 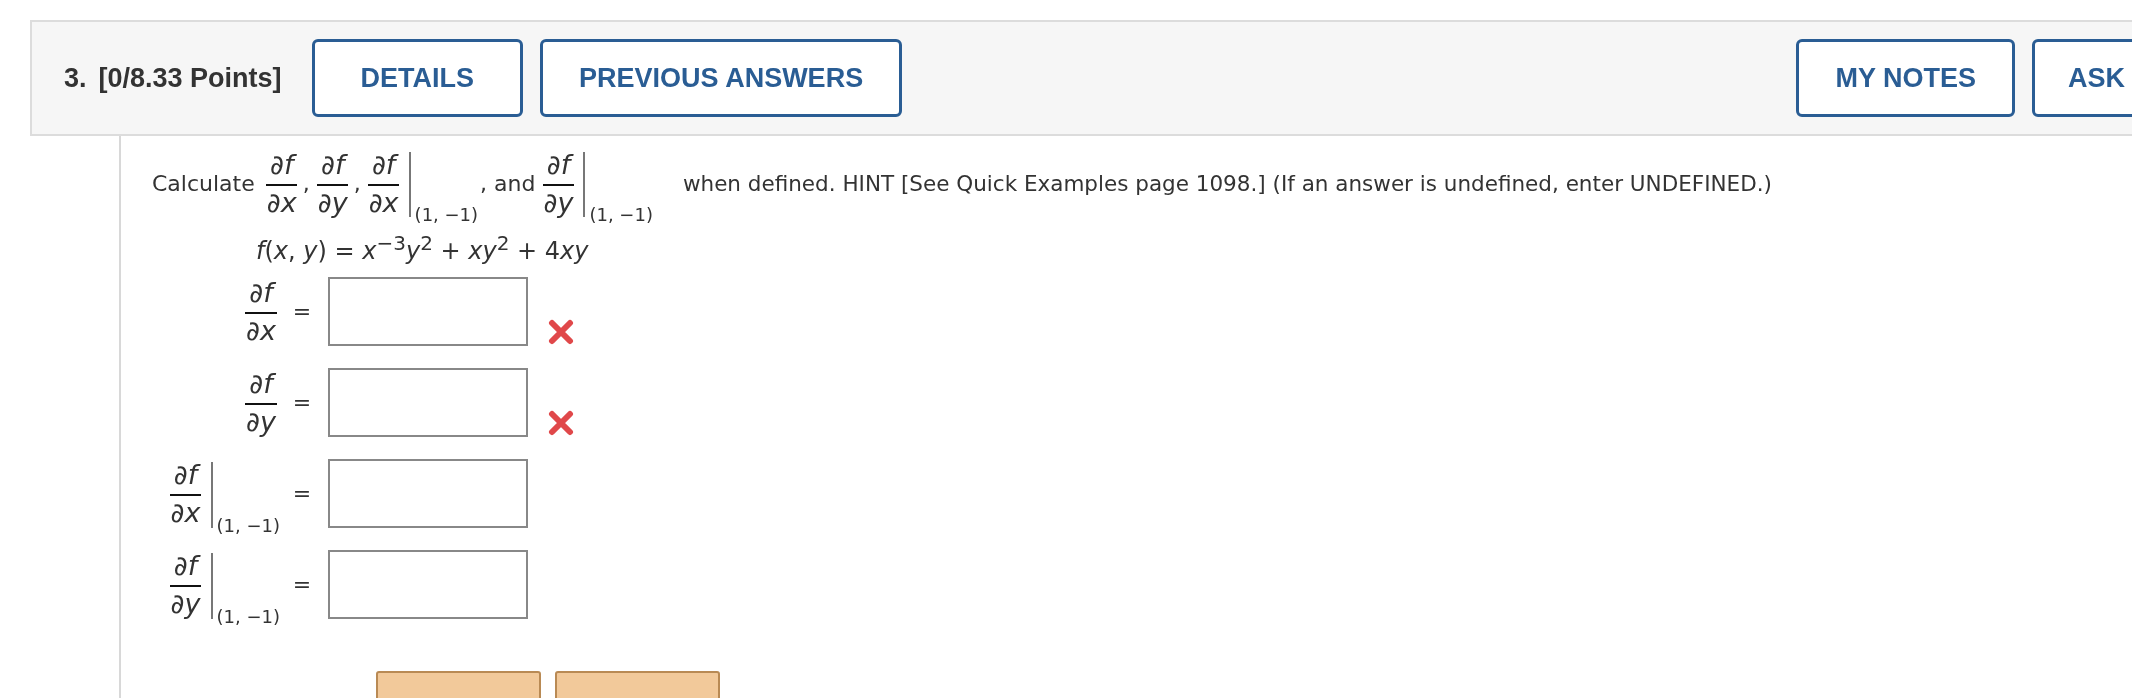 I want to click on header-button: MY NOTES, so click(x=1905, y=78).